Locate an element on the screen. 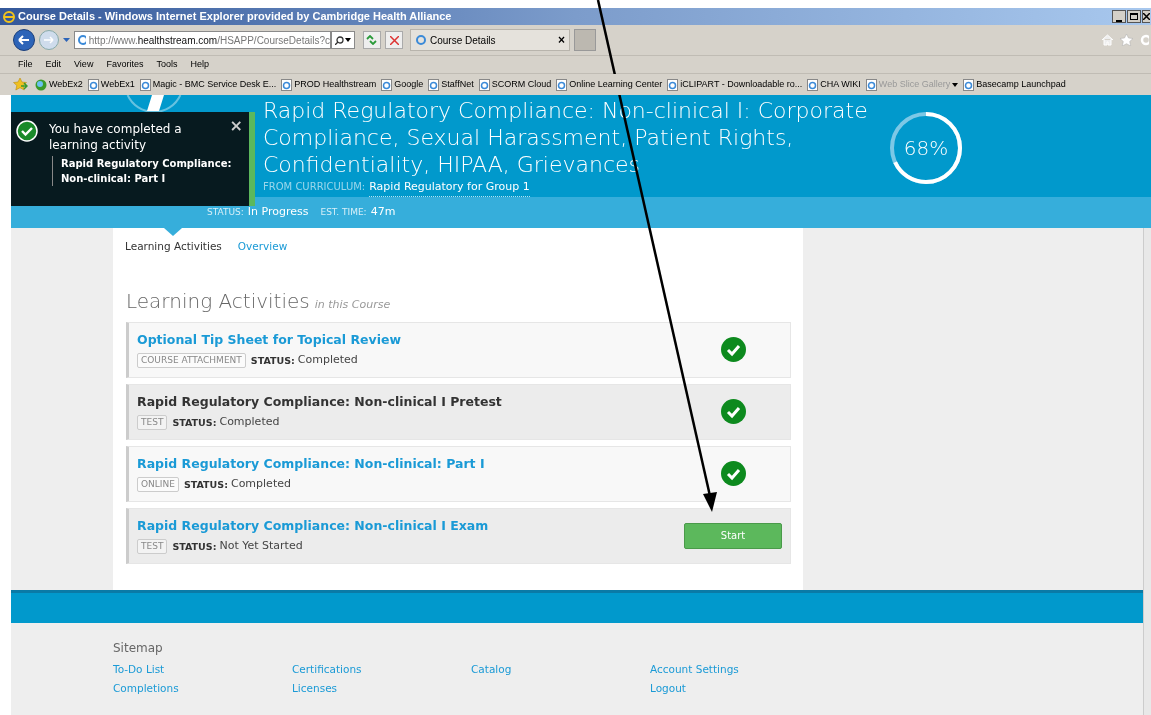 The image size is (1151, 715). dropdown-caret-icon is located at coordinates (66, 40).